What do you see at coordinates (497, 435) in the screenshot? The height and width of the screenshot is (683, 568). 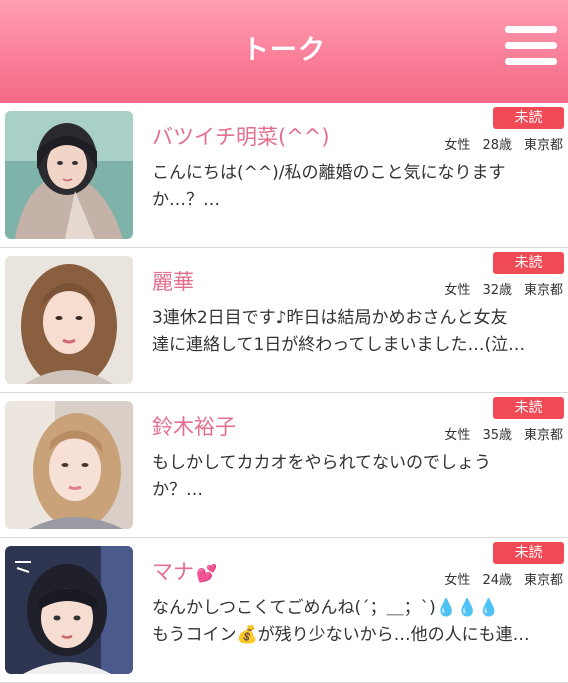 I see `age-label: 35歳` at bounding box center [497, 435].